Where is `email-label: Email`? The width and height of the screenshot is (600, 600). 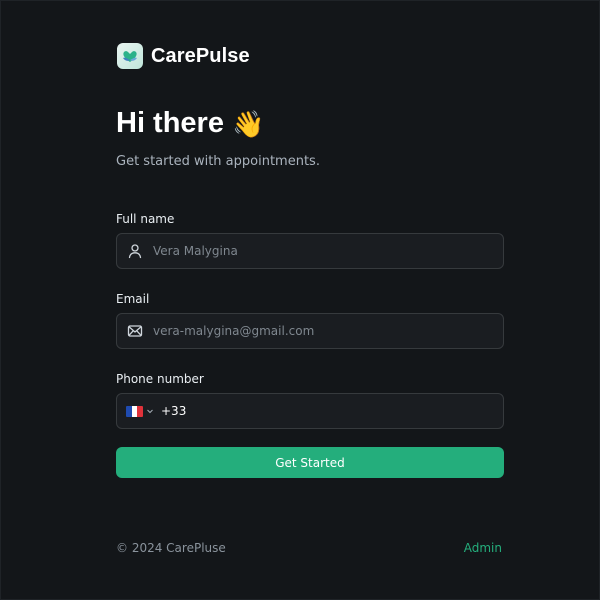
email-label: Email is located at coordinates (133, 299).